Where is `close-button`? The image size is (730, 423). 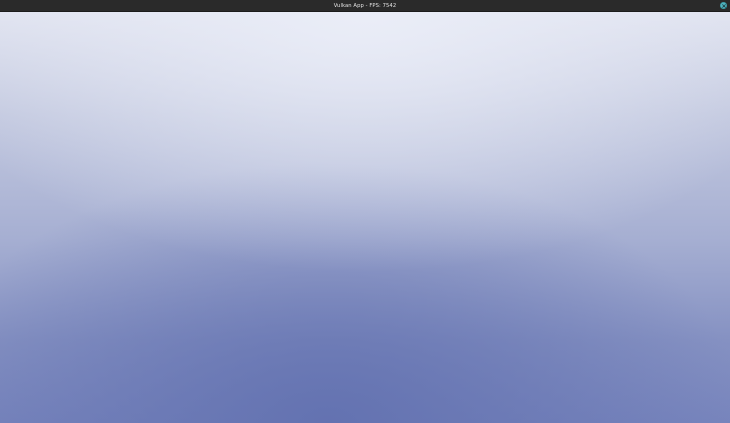 close-button is located at coordinates (723, 5).